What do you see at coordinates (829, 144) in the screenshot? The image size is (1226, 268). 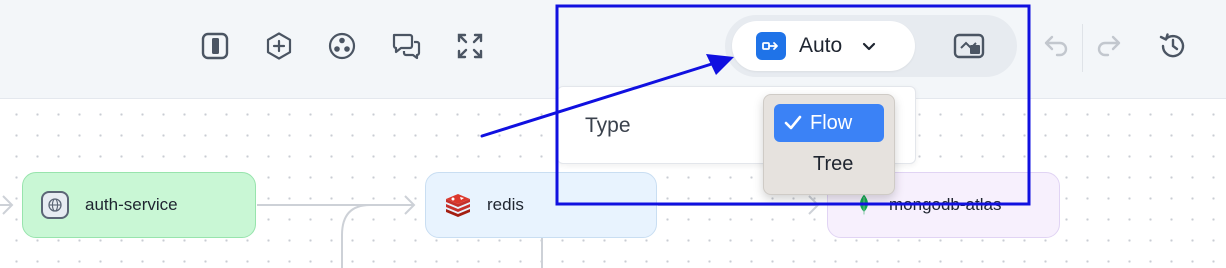 I see `type-dropdown-menu: Flow Tree` at bounding box center [829, 144].